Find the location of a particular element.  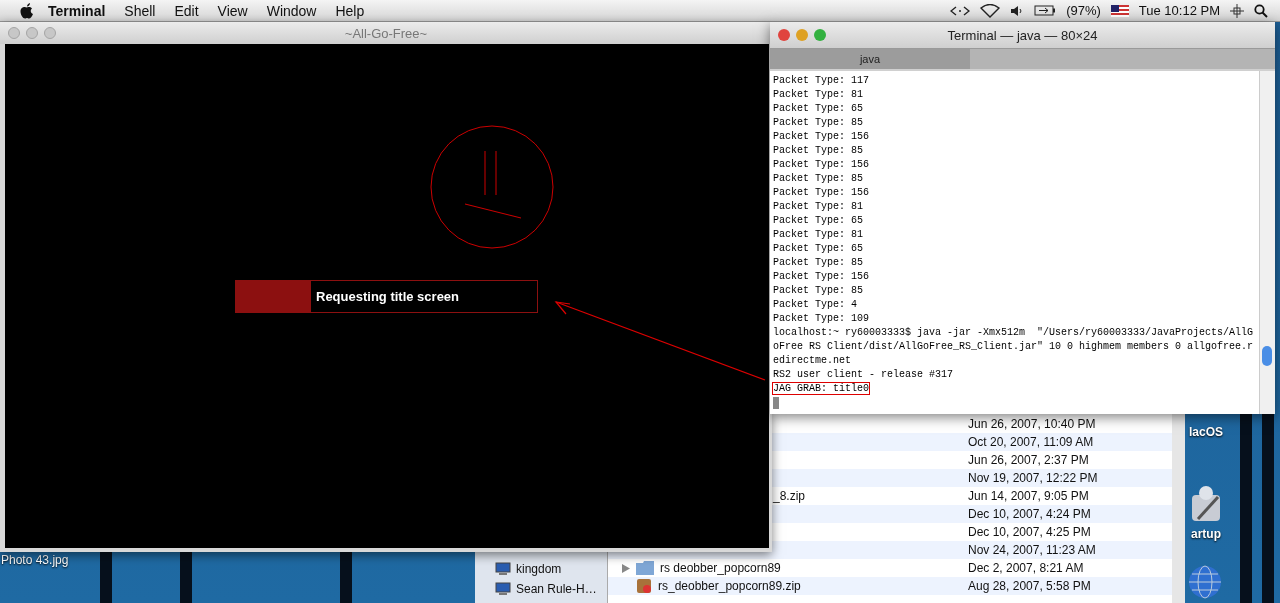

terminal-line: oFree RS Client/dist/AllGoFree_RS_Client.jar" 10 0 highmem members 0 allgofree.r is located at coordinates (1013, 346).